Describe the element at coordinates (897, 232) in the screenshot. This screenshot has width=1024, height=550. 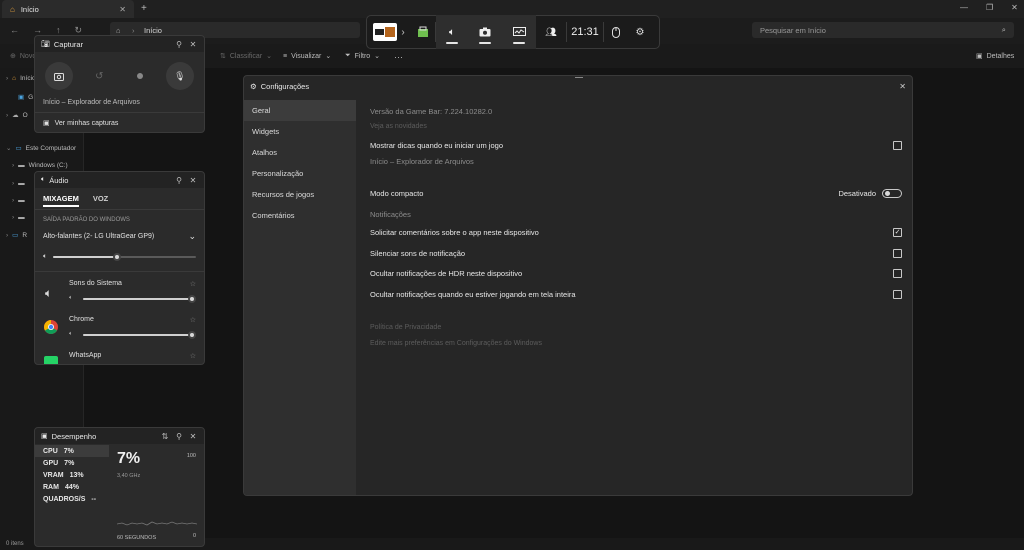
I see `notif-checkbox: ✓` at that location.